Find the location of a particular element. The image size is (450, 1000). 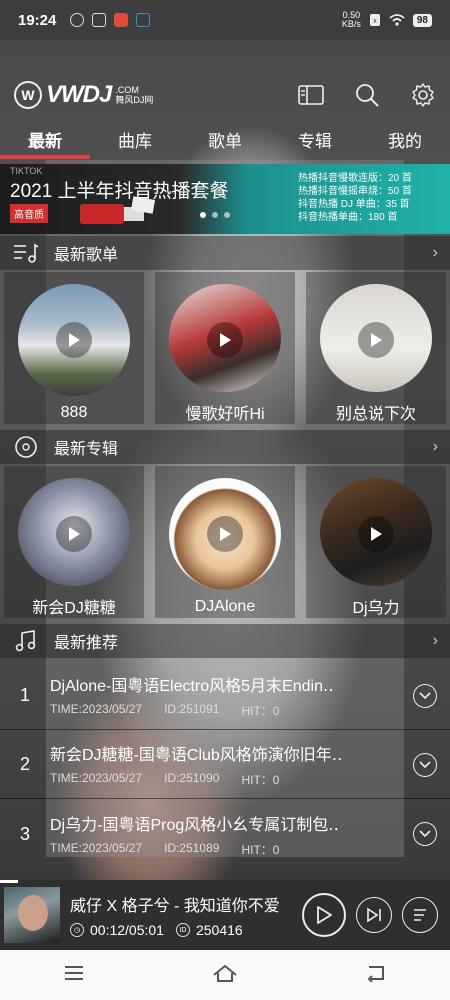

playlist-card: 别总说下次 is located at coordinates (376, 348).